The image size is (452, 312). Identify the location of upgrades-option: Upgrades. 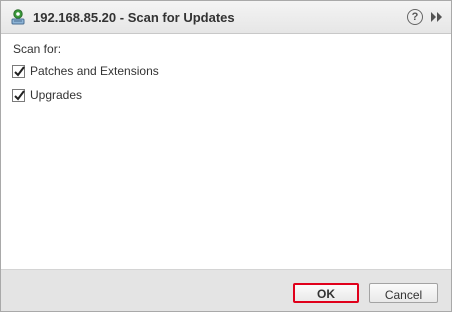
(47, 95).